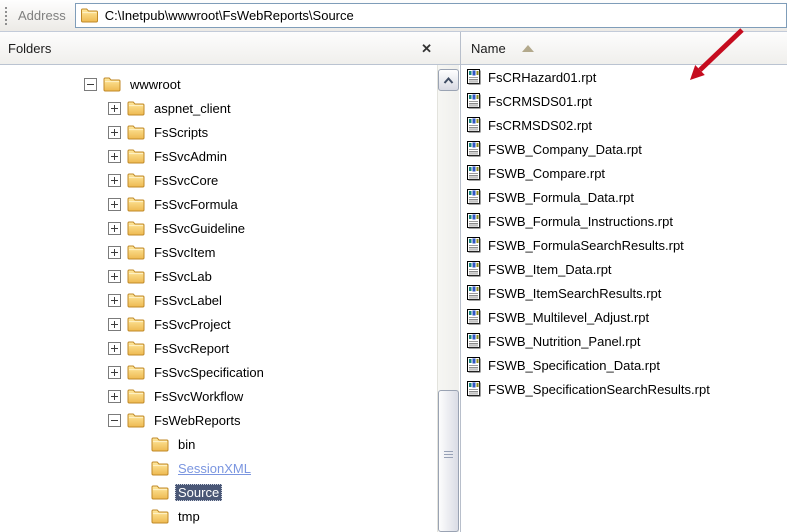 The height and width of the screenshot is (532, 787). What do you see at coordinates (218, 444) in the screenshot?
I see `tree-item-bin: bin` at bounding box center [218, 444].